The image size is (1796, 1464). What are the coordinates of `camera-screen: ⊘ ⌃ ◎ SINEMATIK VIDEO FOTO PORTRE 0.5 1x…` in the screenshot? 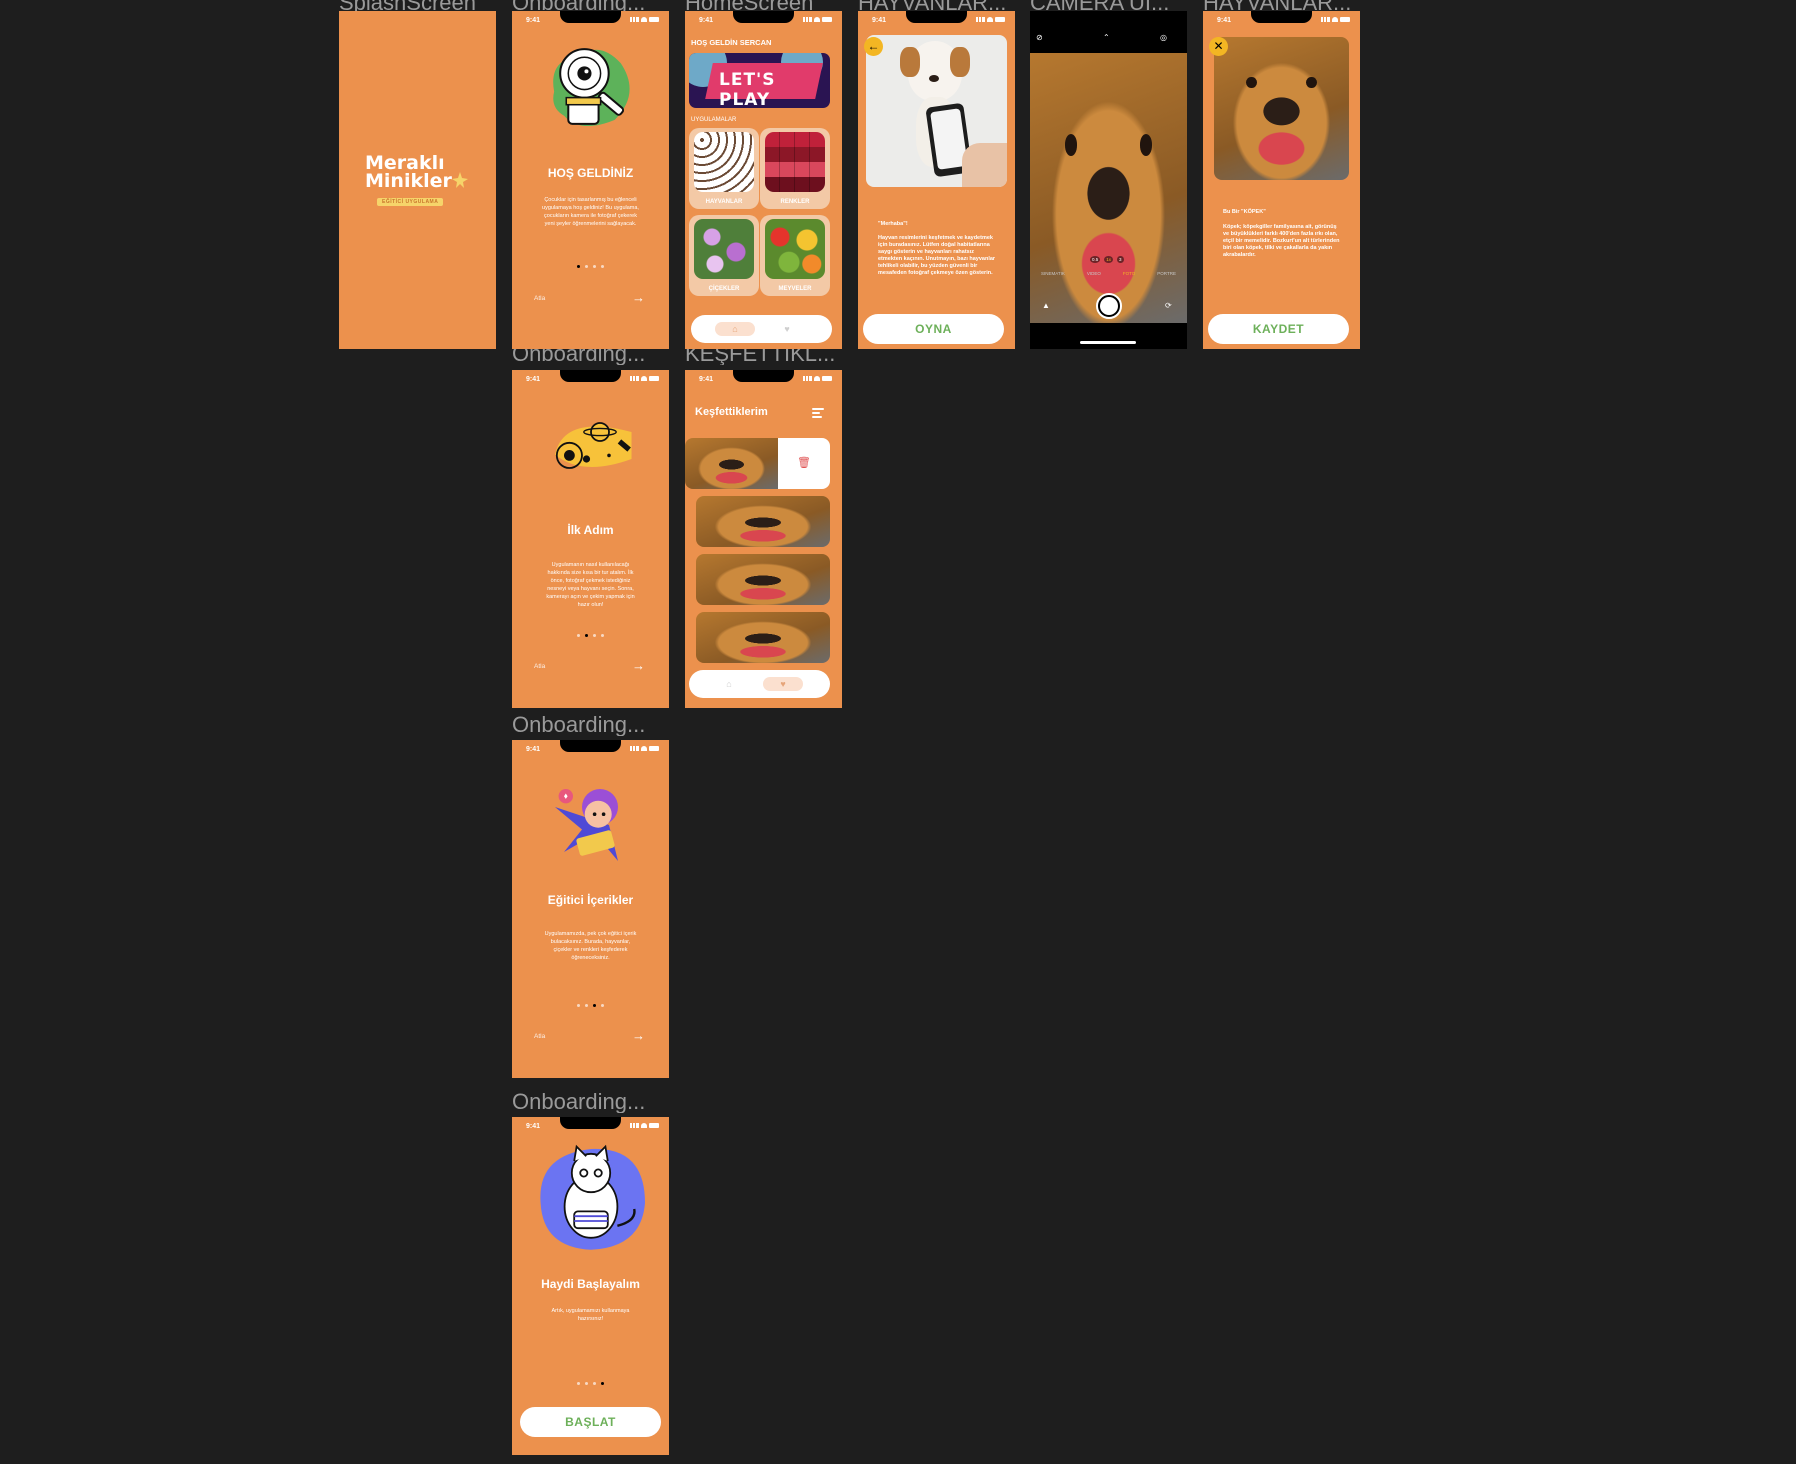 It's located at (1108, 180).